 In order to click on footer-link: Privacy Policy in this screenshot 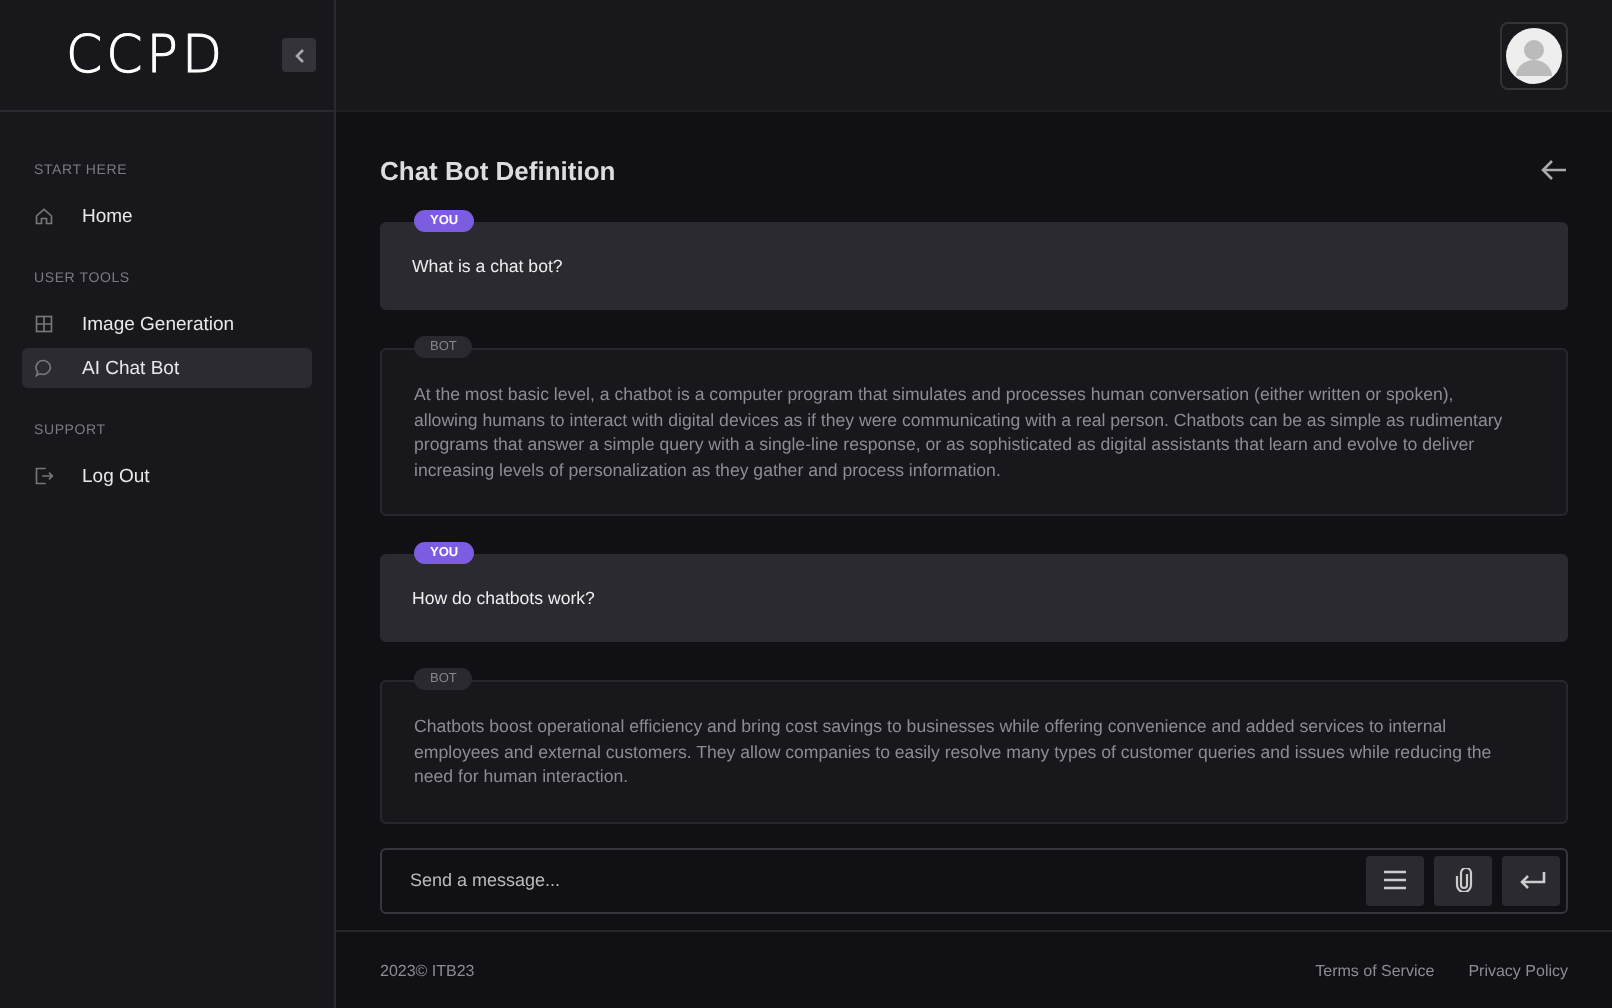, I will do `click(1518, 970)`.